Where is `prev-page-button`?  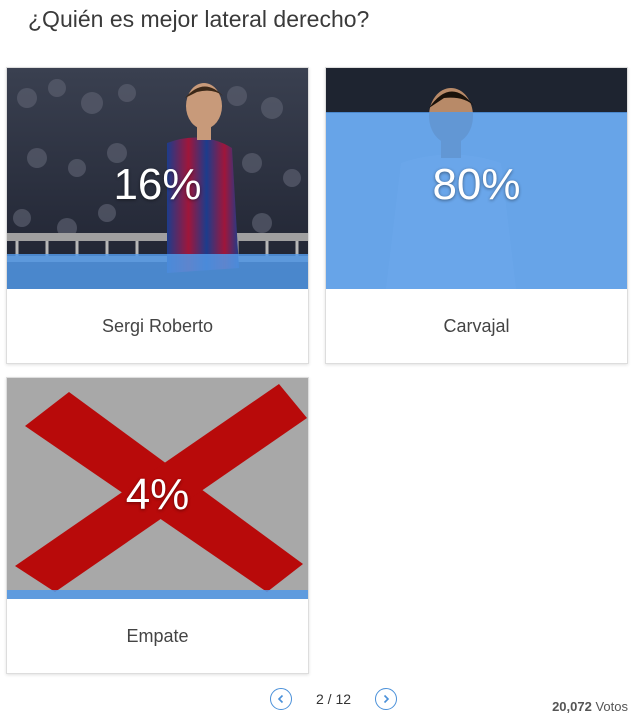 prev-page-button is located at coordinates (281, 699).